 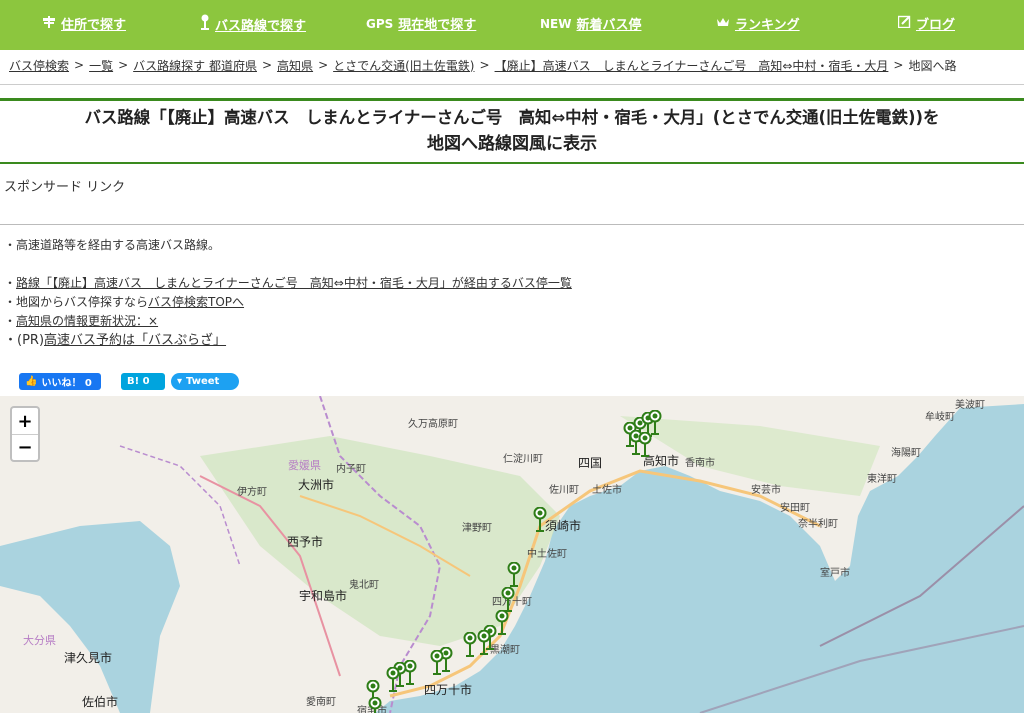 I want to click on map-label: 仁淀川町, so click(x=523, y=459).